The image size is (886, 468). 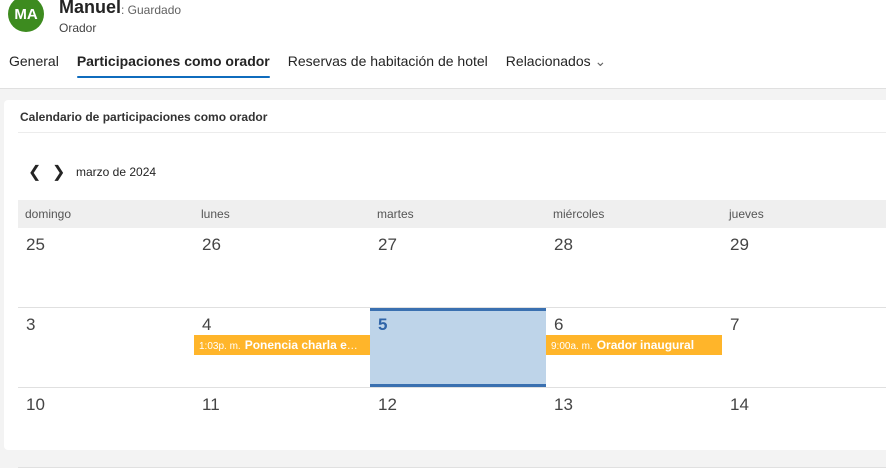 What do you see at coordinates (48, 214) in the screenshot?
I see `weekday: domingo` at bounding box center [48, 214].